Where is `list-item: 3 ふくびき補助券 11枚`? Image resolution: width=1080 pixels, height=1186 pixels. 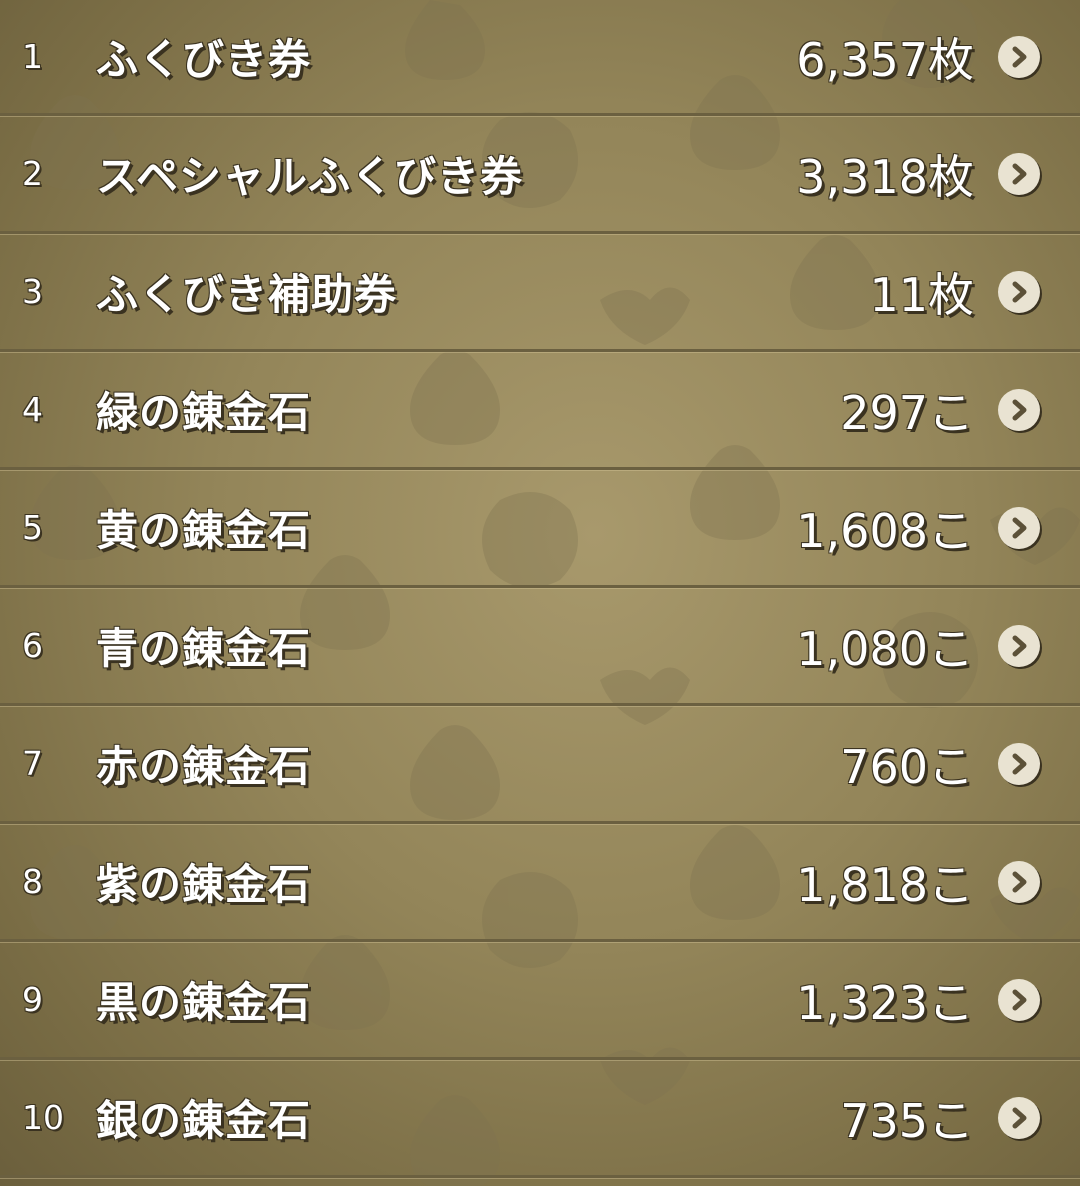 list-item: 3 ふくびき補助券 11枚 is located at coordinates (540, 293).